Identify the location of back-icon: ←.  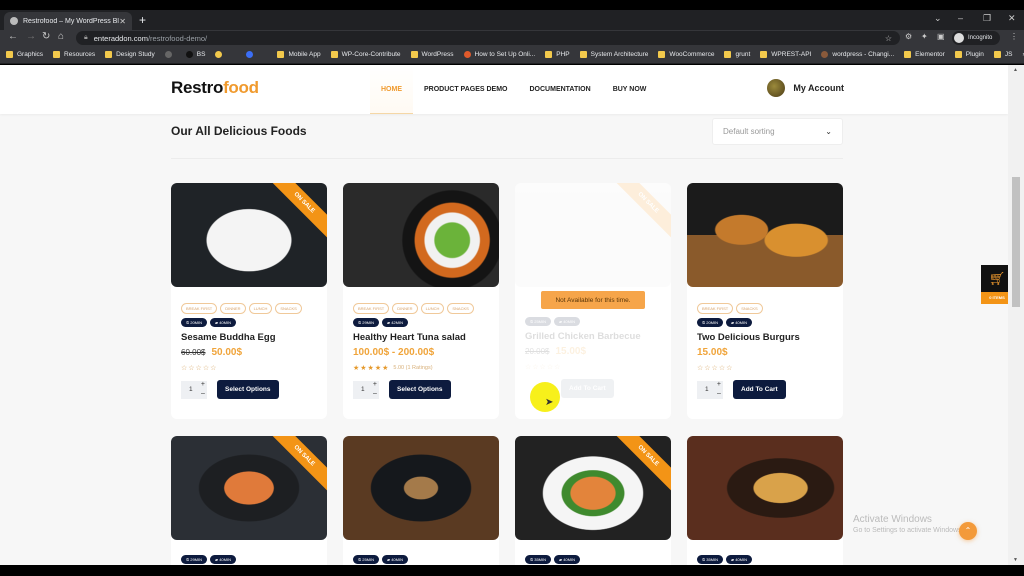
(13, 36).